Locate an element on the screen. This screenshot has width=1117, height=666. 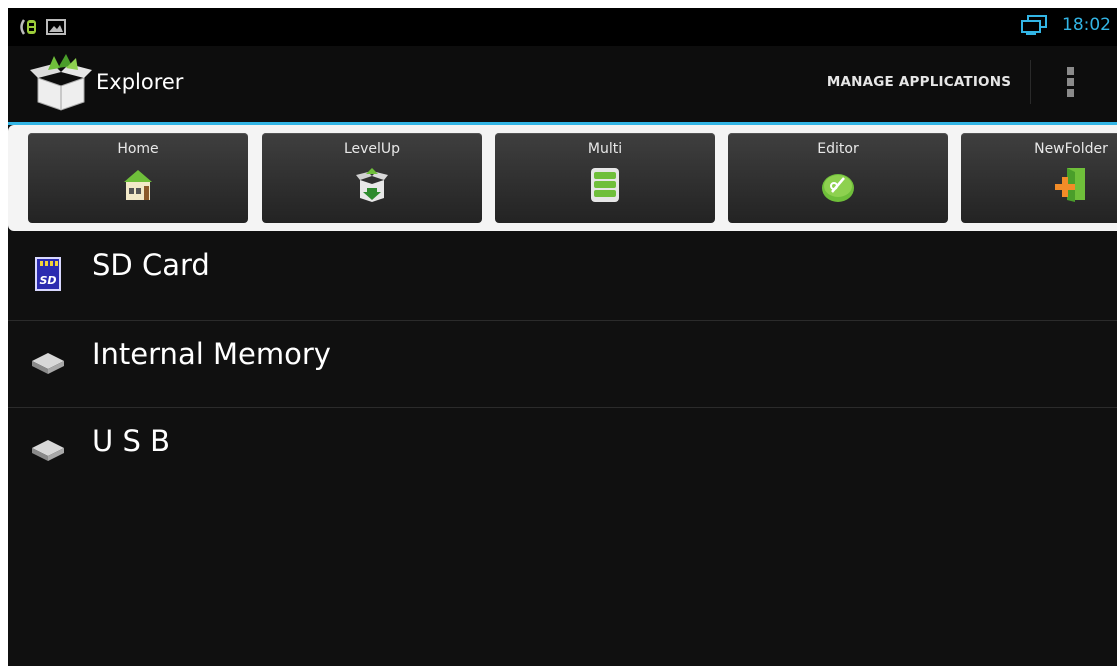
editor-button: Editor is located at coordinates (838, 178).